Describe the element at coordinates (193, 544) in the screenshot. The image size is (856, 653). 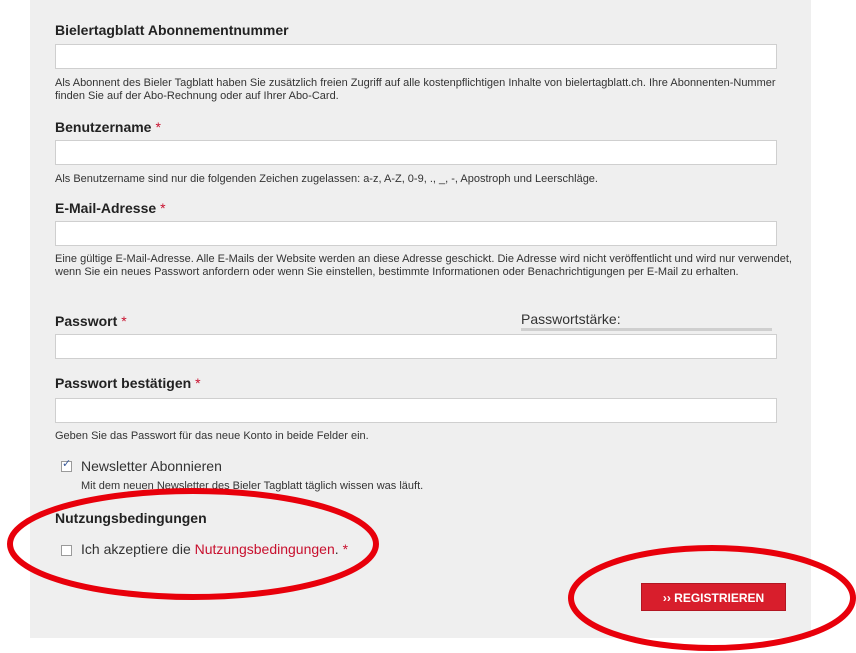
I see `terms-highlight-ellipse` at that location.